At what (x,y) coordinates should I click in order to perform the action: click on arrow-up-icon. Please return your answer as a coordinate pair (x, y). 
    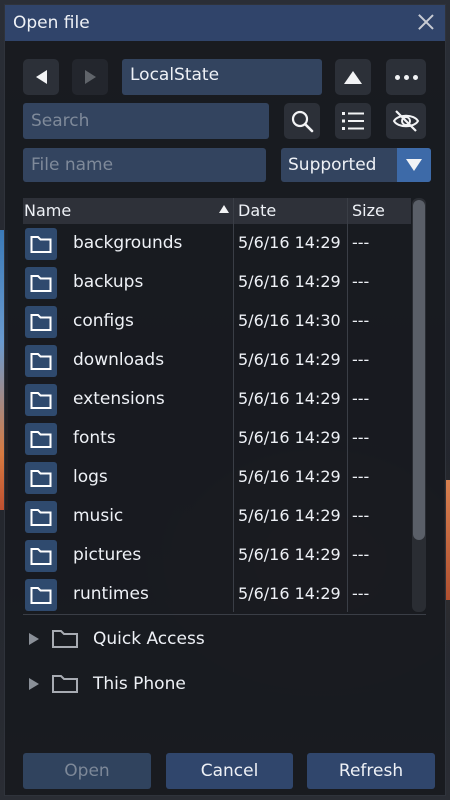
    Looking at the image, I should click on (353, 77).